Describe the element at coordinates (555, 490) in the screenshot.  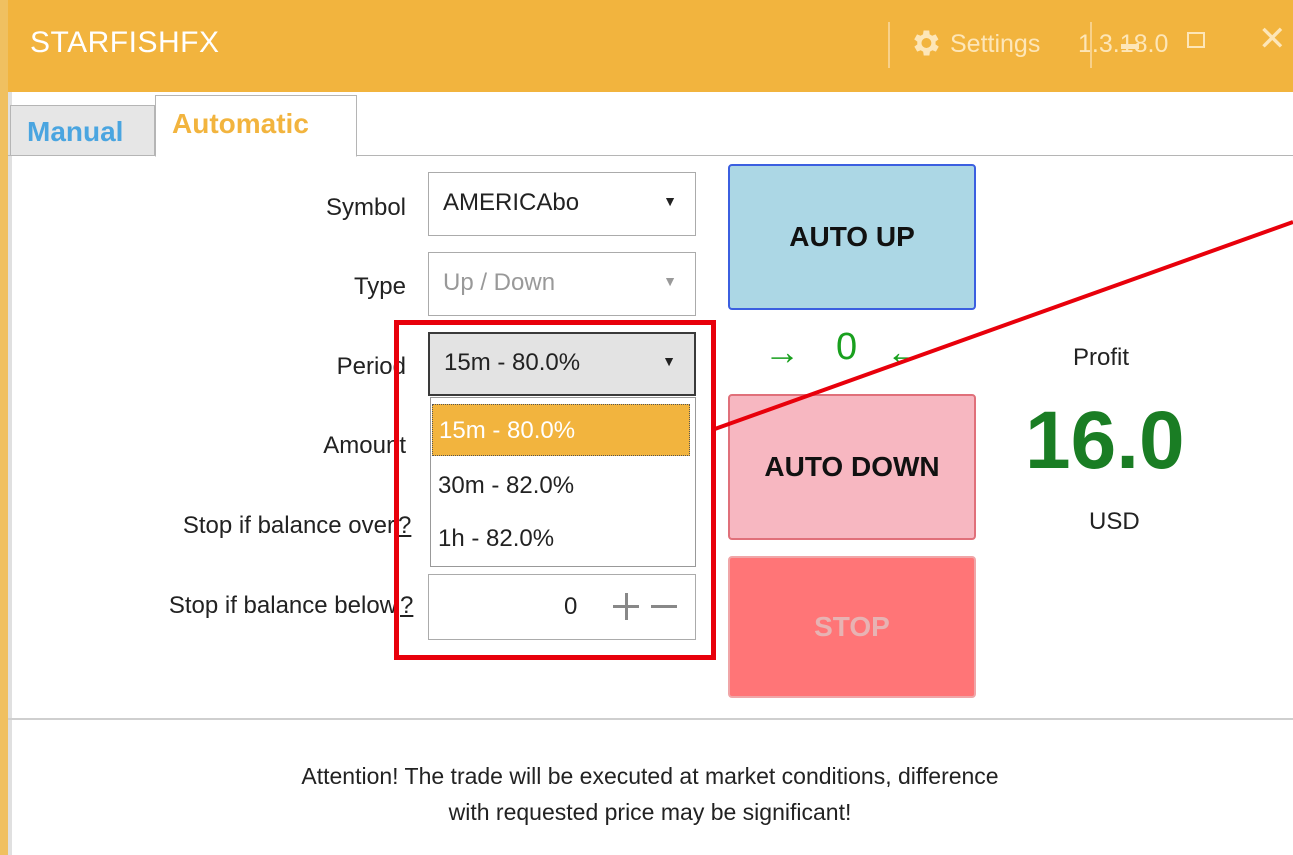
I see `annotation-highlight-box` at that location.